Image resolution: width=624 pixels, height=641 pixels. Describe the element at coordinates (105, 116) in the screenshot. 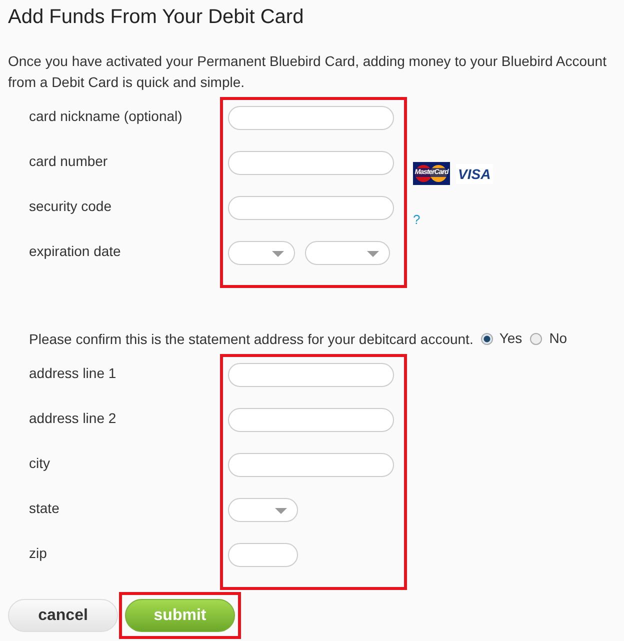

I see `field-label: card nickname (optional)` at that location.